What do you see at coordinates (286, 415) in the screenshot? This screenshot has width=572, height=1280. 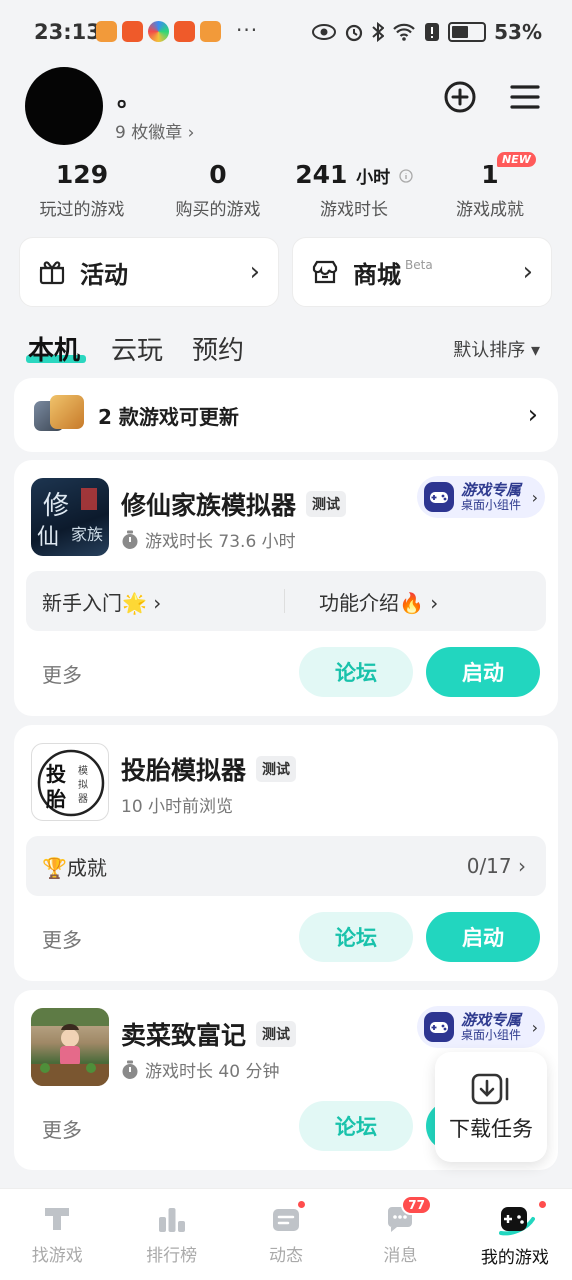 I see `update-bar: 2 款游戏可更新 ›` at bounding box center [286, 415].